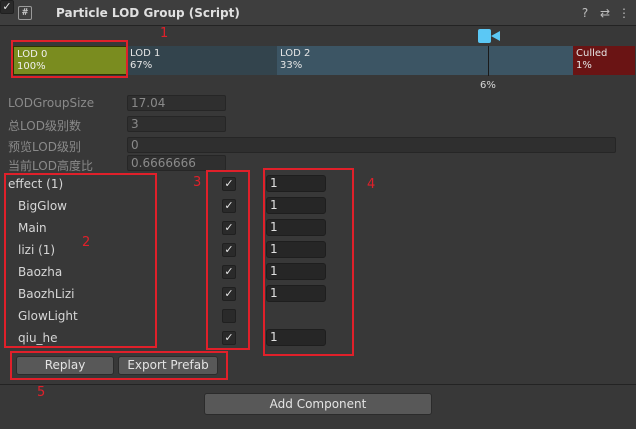  What do you see at coordinates (592, 53) in the screenshot?
I see `lod-segment-culled-name: Culled` at bounding box center [592, 53].